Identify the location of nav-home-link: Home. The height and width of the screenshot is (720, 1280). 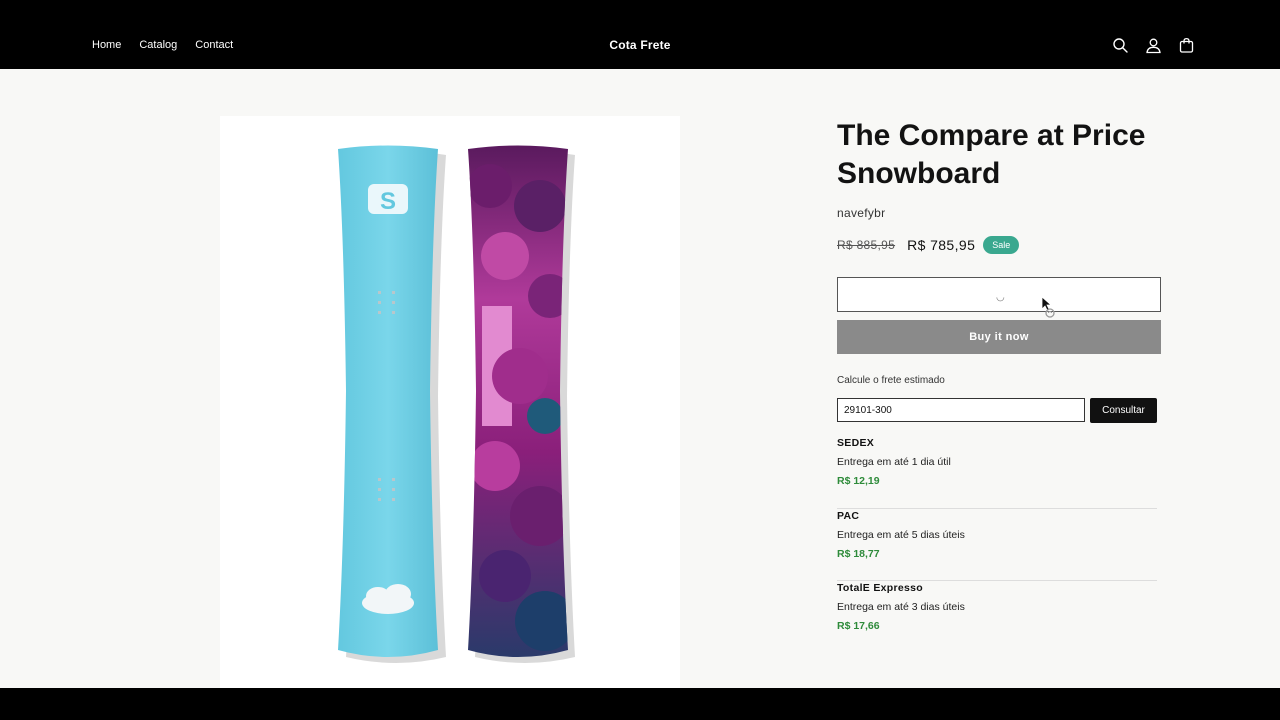
(106, 45).